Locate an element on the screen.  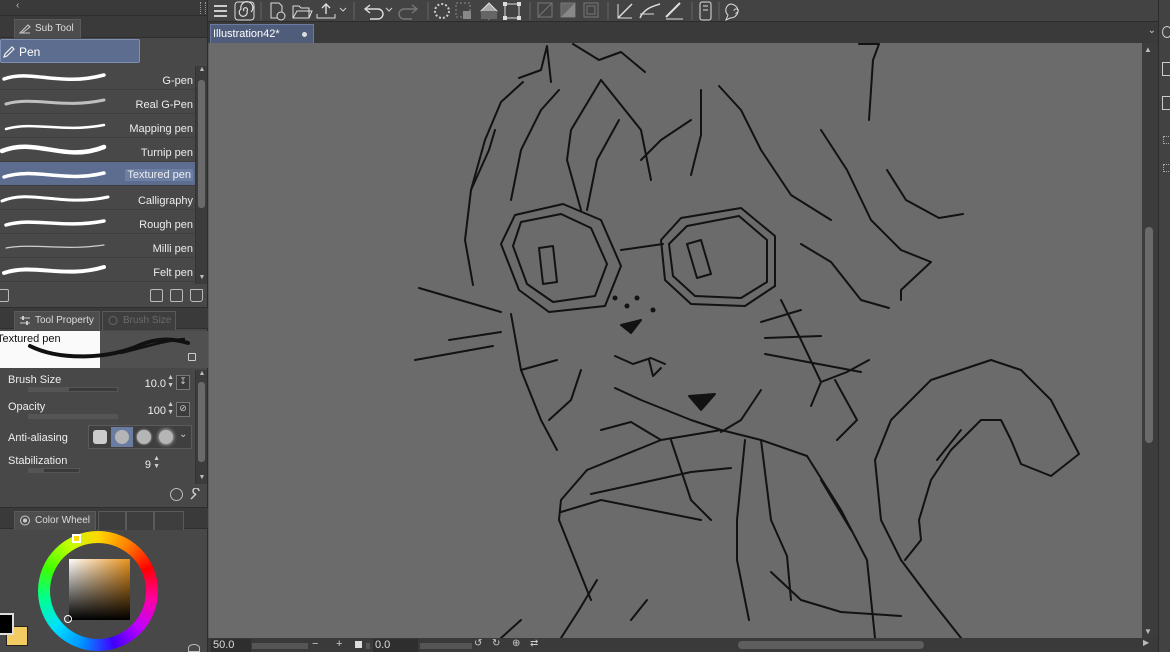
reset-icon is located at coordinates (176, 494).